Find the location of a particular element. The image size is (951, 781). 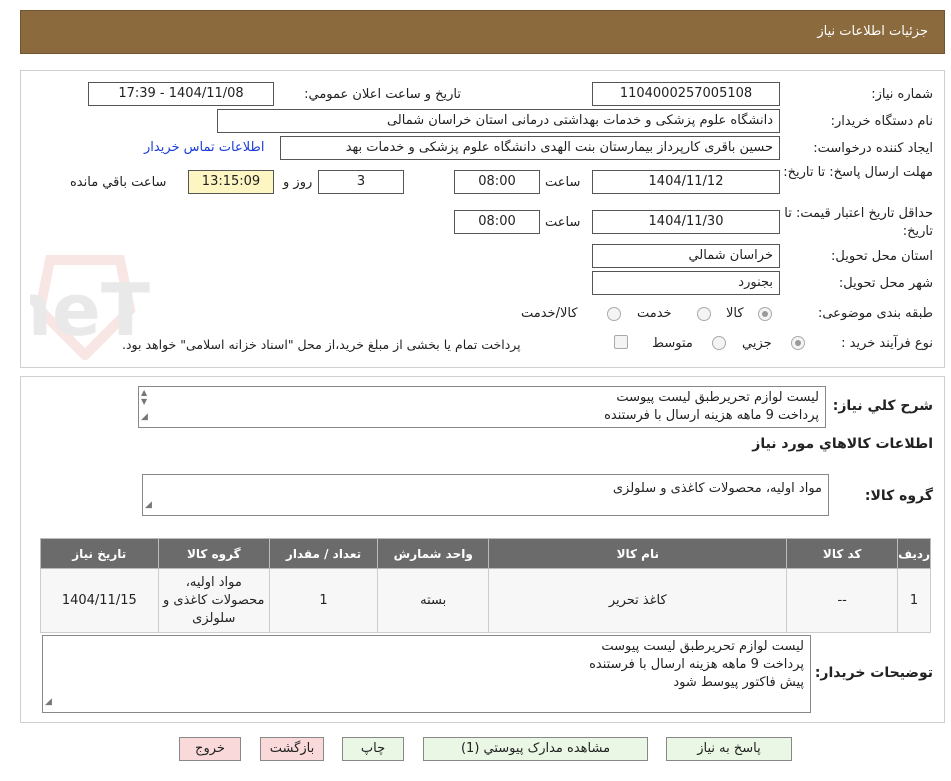

creator-label: ايجاد کننده درخواست: is located at coordinates (873, 148).